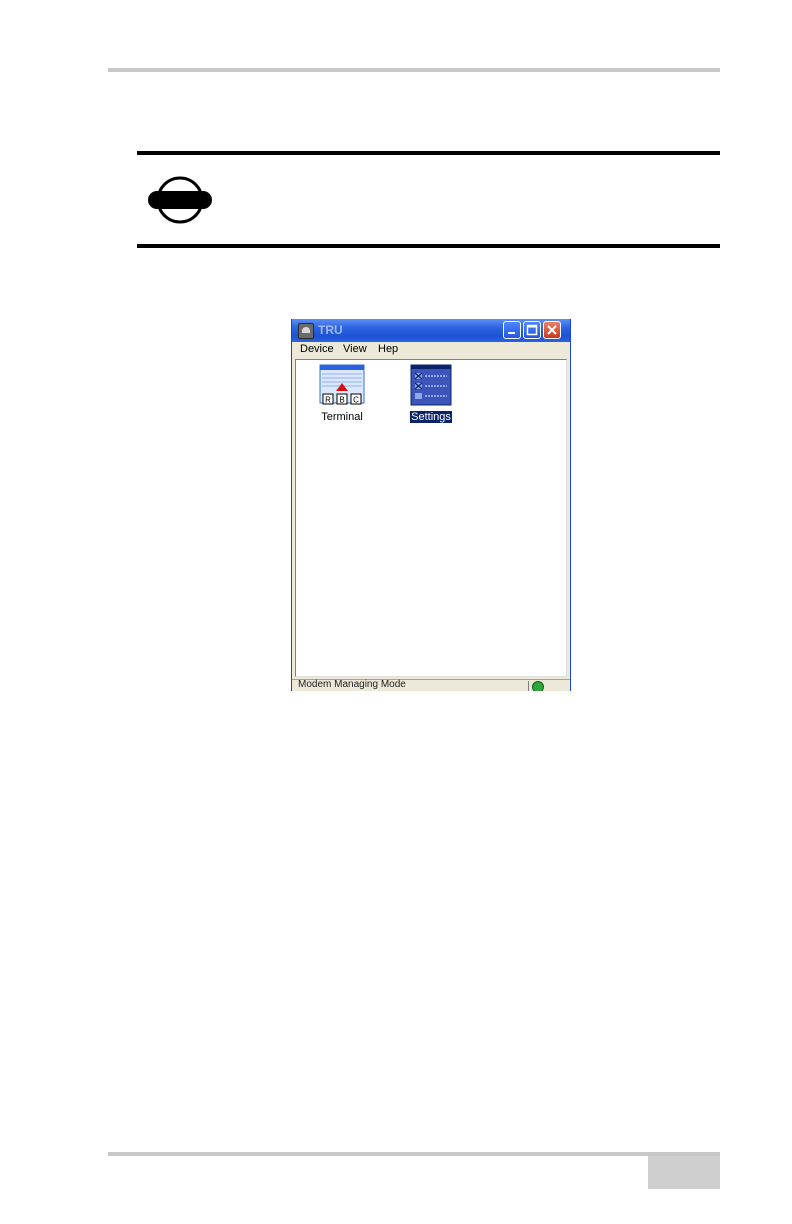 The width and height of the screenshot is (792, 1224). I want to click on maximize-button, so click(532, 330).